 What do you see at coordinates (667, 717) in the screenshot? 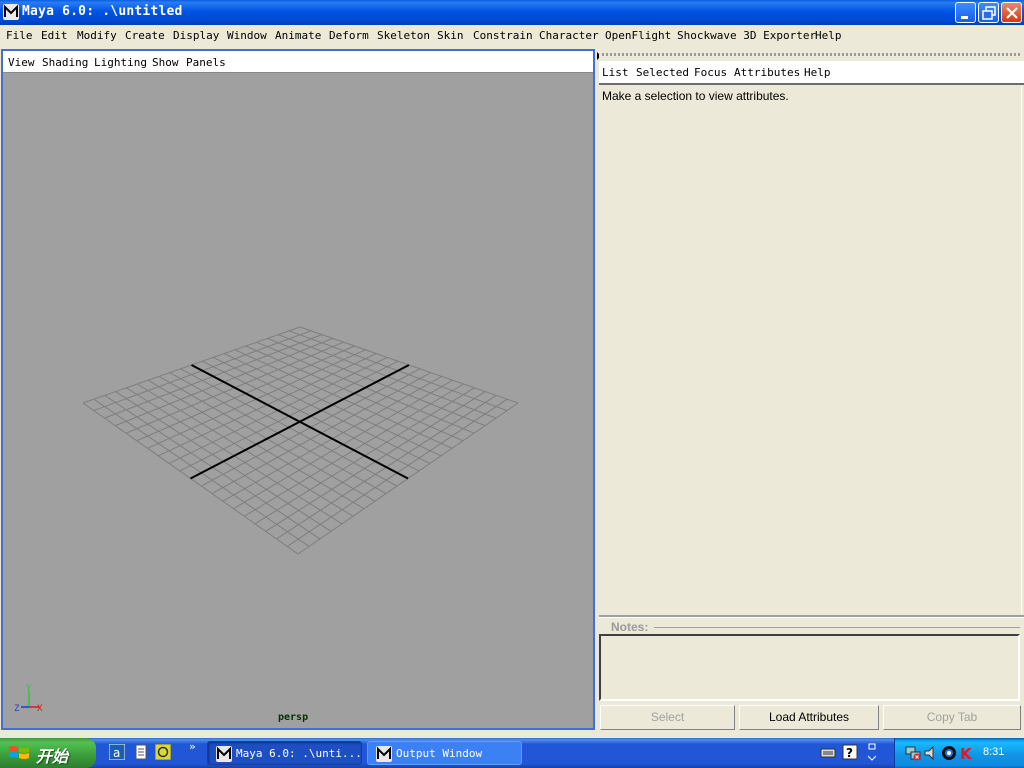
I see `select-button: Select` at bounding box center [667, 717].